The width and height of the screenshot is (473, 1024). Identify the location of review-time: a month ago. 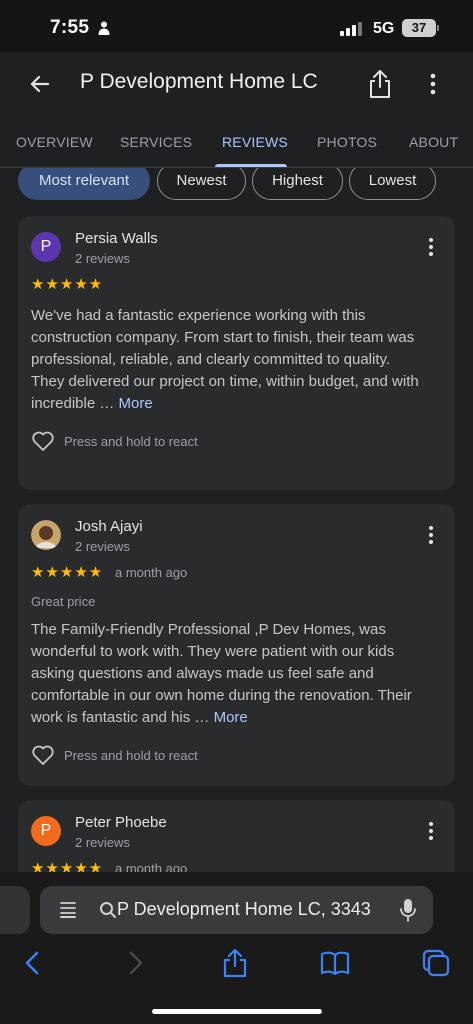
(151, 572).